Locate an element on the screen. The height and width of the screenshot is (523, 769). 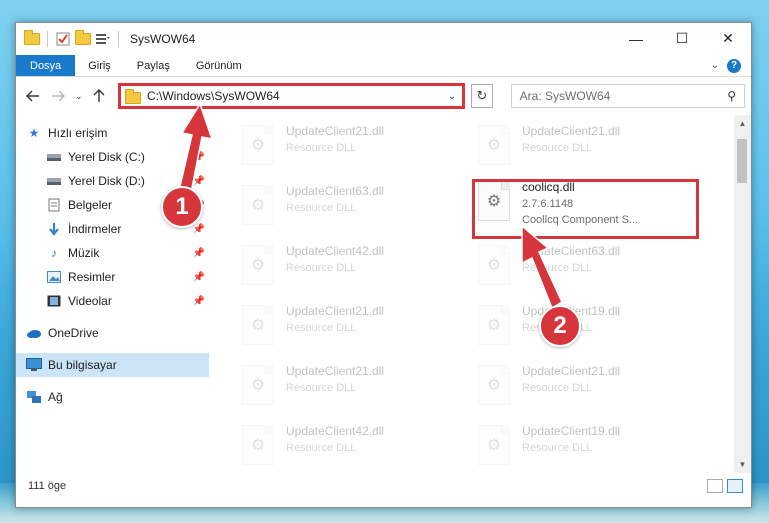
vertical-scrollbar: ▲ ▼ is located at coordinates (742, 294).